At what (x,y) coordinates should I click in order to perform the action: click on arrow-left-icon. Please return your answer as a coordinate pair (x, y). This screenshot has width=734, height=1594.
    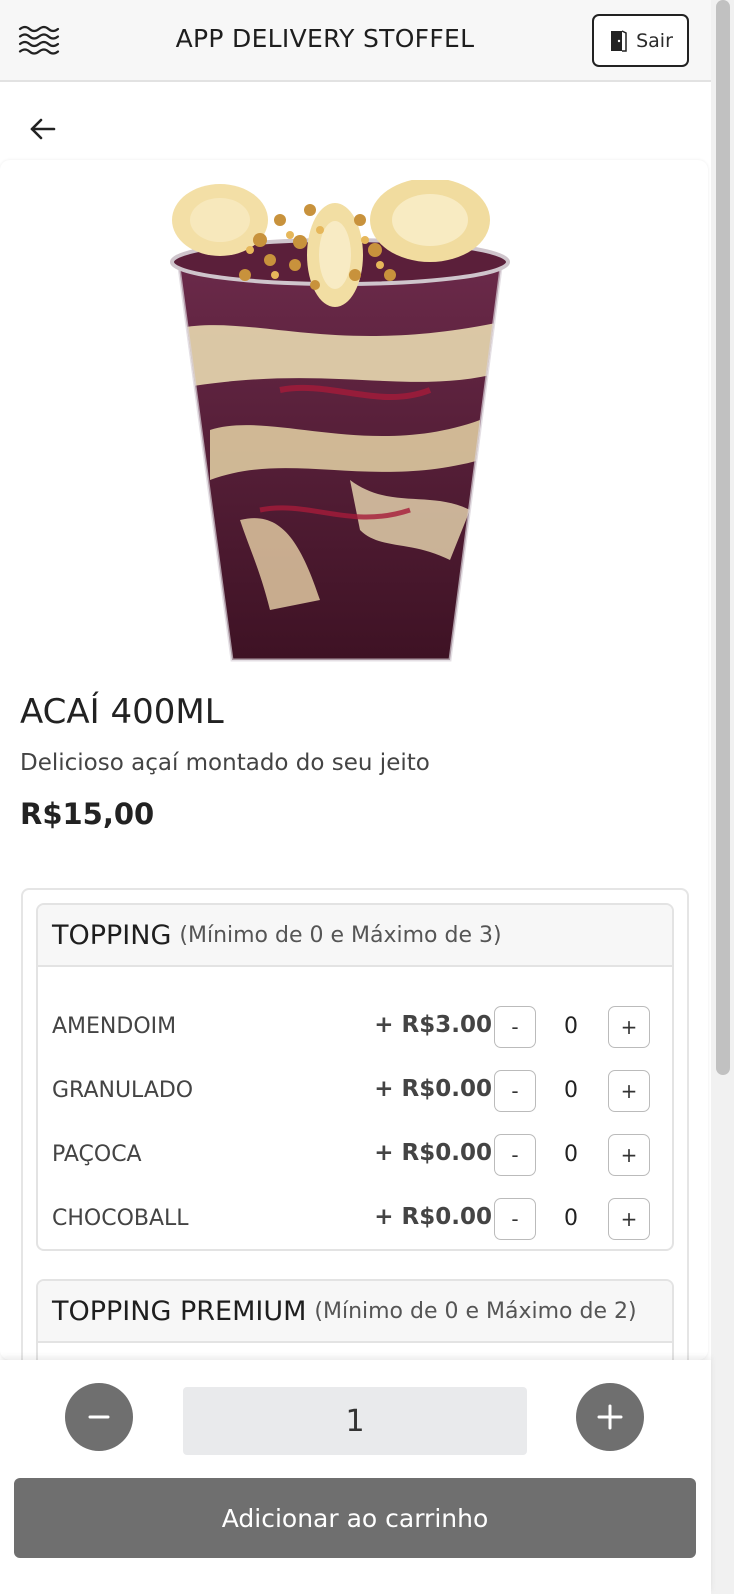
    Looking at the image, I should click on (43, 129).